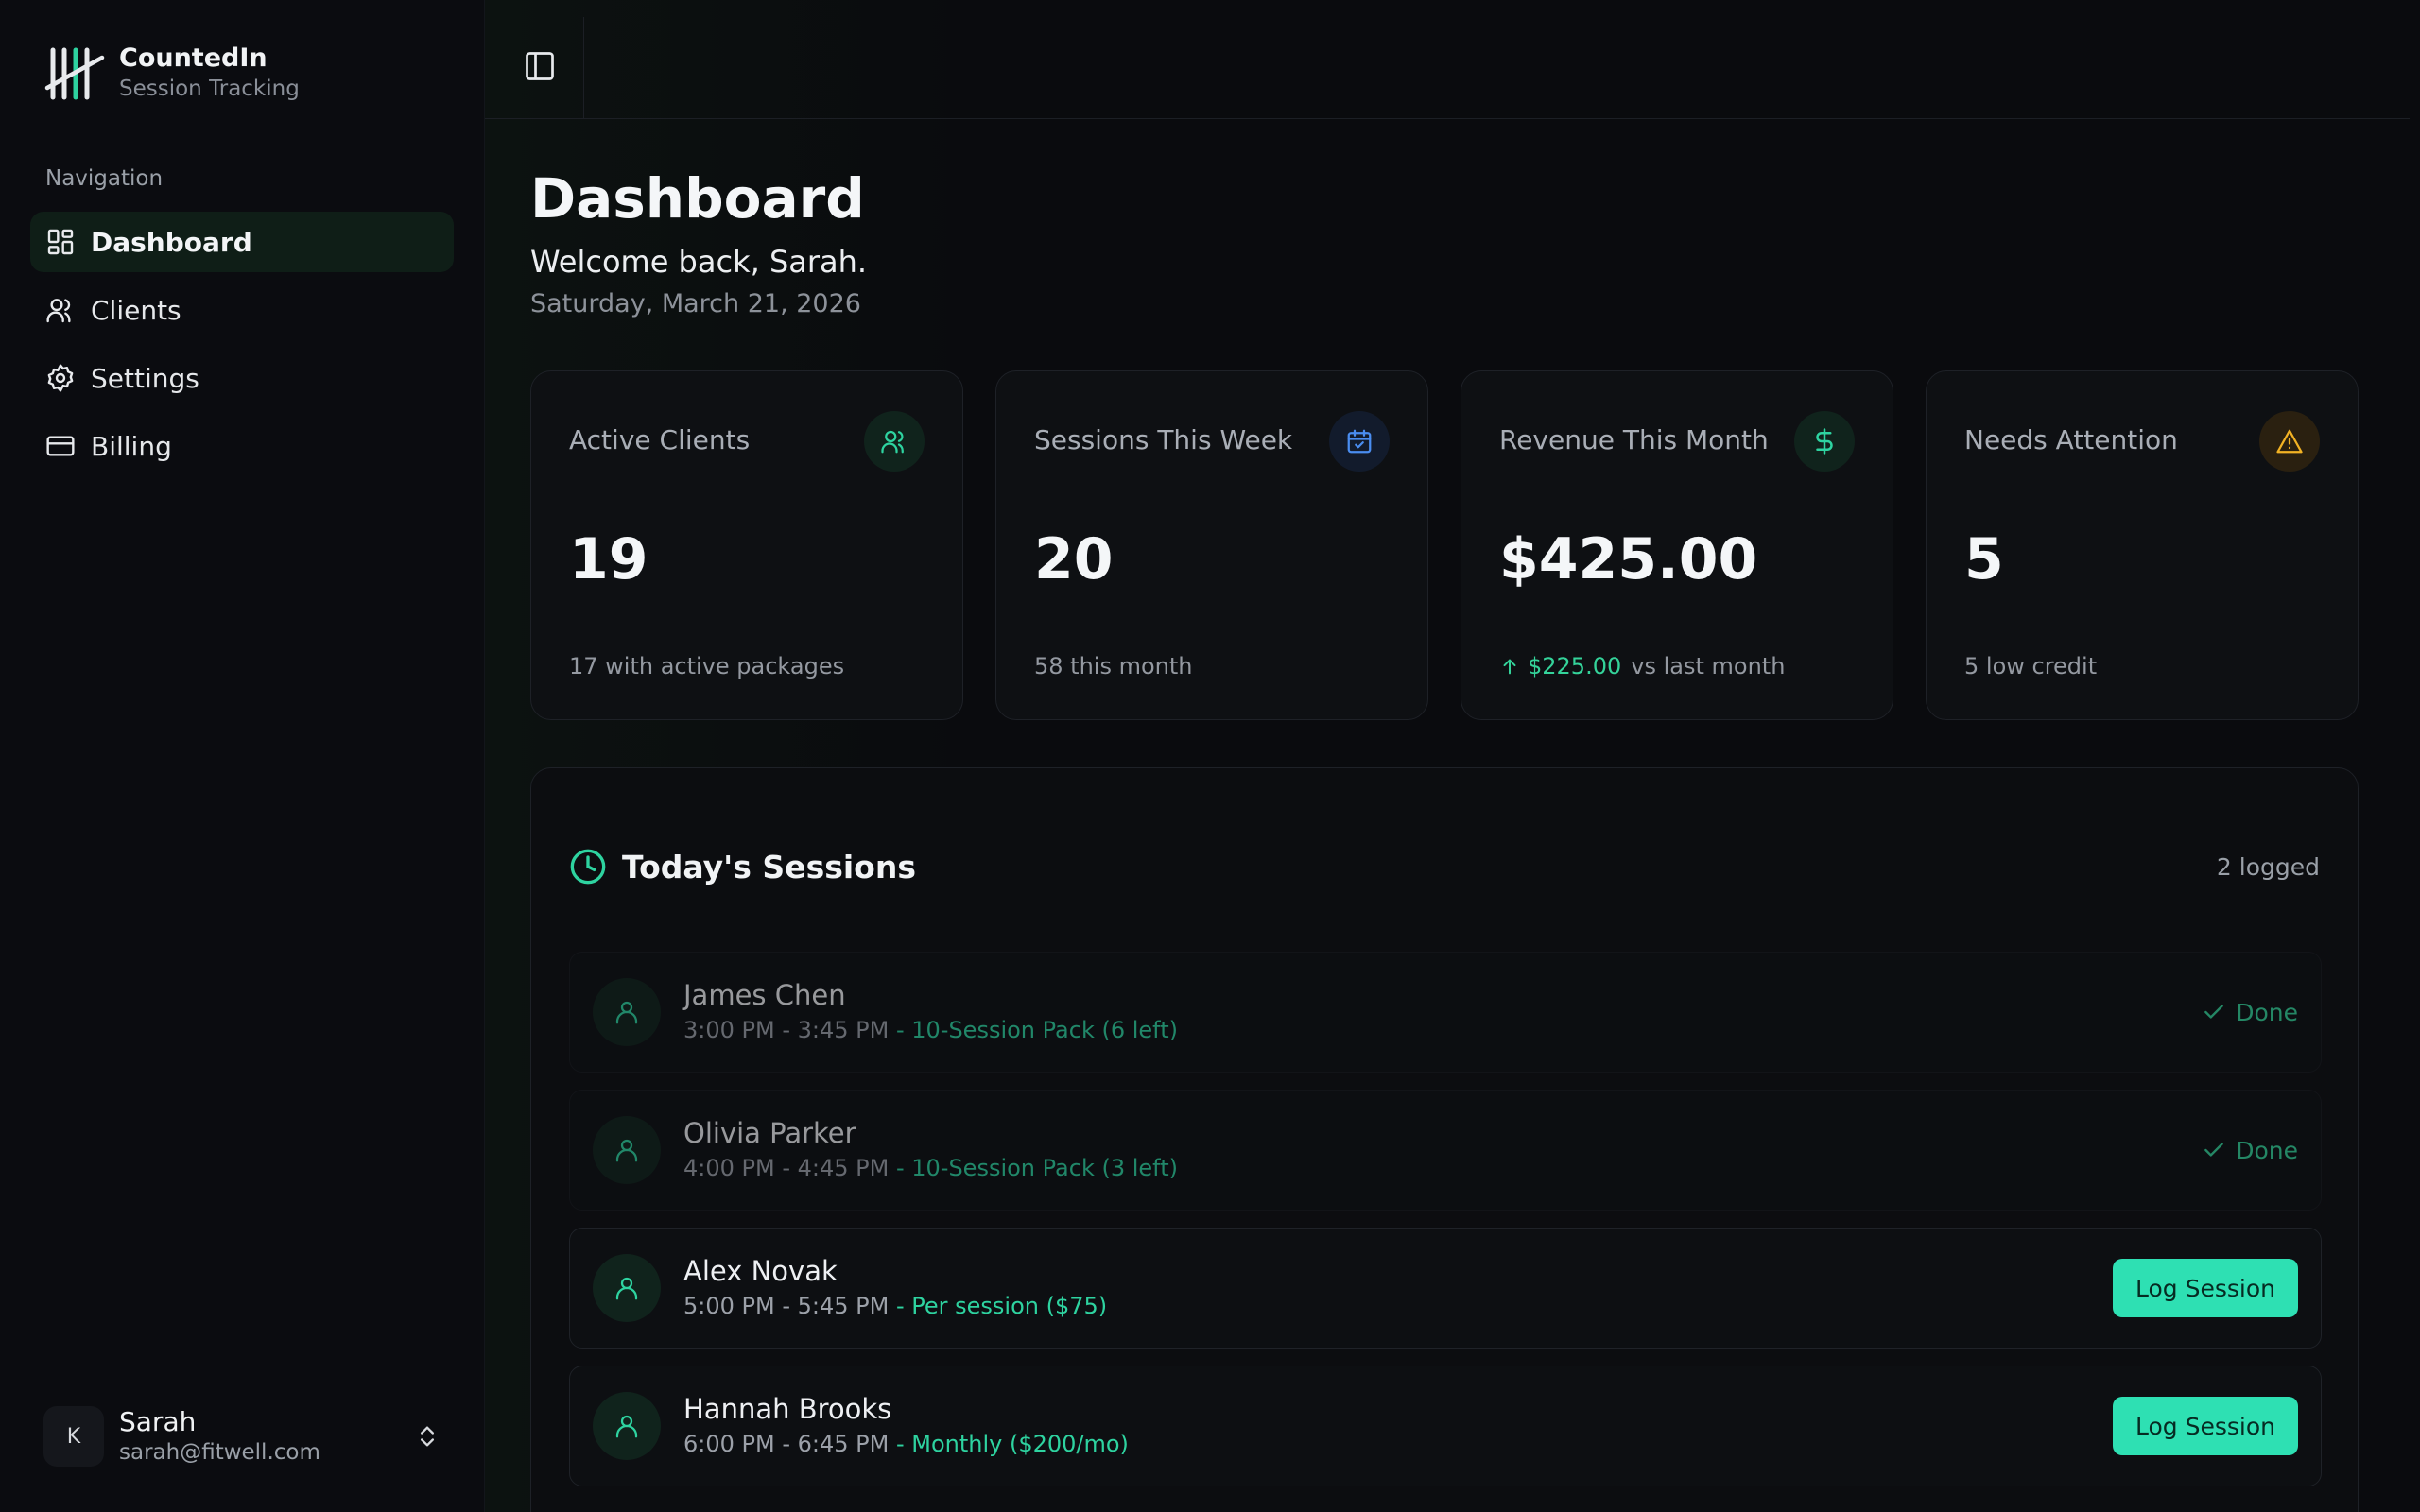 Image resolution: width=2420 pixels, height=1512 pixels. Describe the element at coordinates (2289, 441) in the screenshot. I see `warning-icon` at that location.